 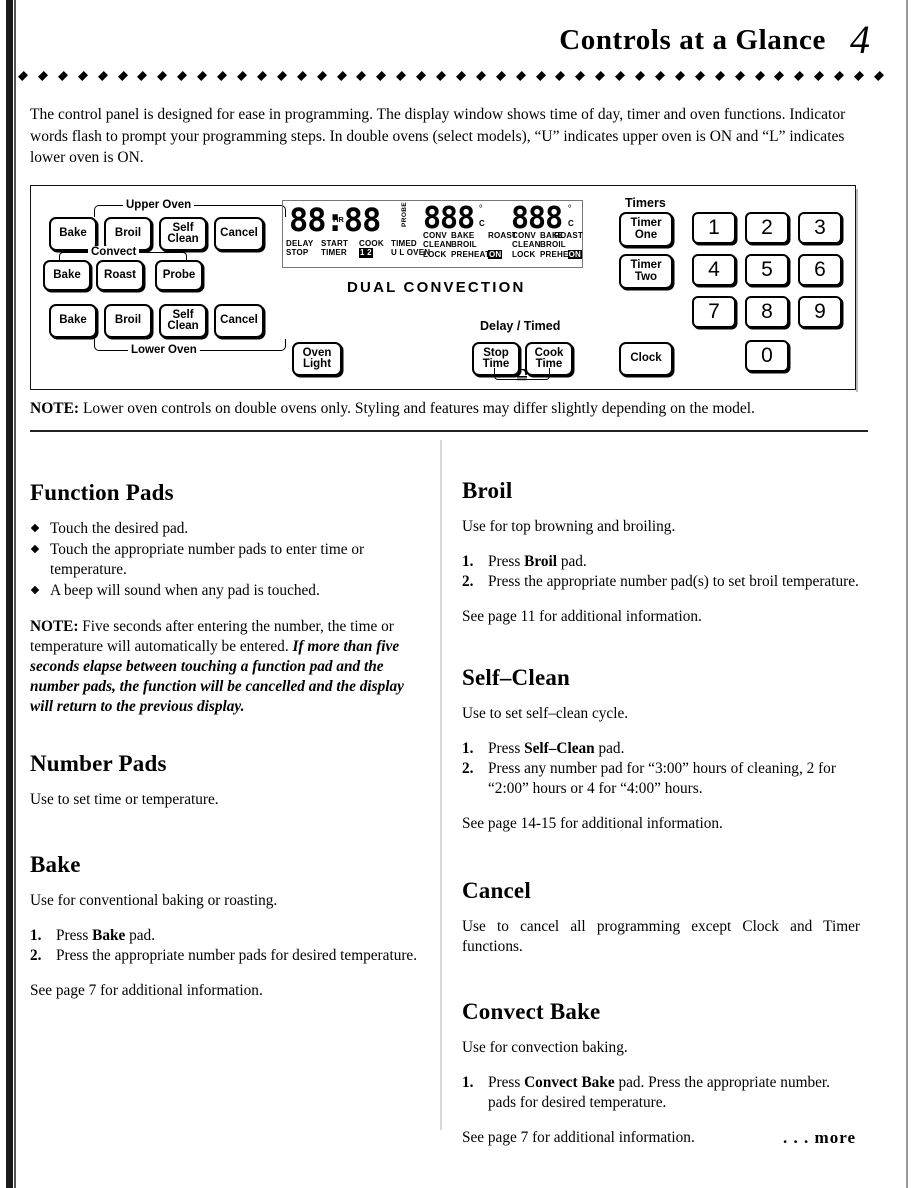 I want to click on pad-label-line2: Two, so click(x=646, y=276).